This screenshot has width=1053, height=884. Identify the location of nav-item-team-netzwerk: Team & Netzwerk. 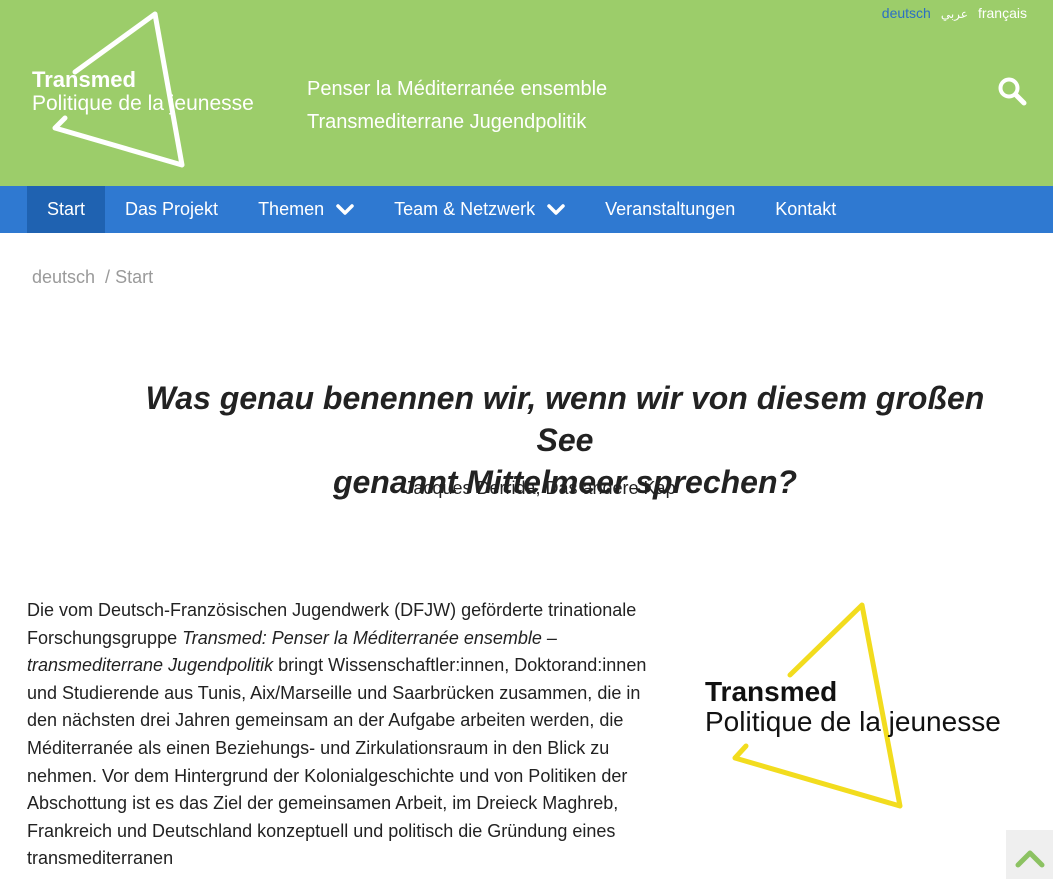
(479, 209).